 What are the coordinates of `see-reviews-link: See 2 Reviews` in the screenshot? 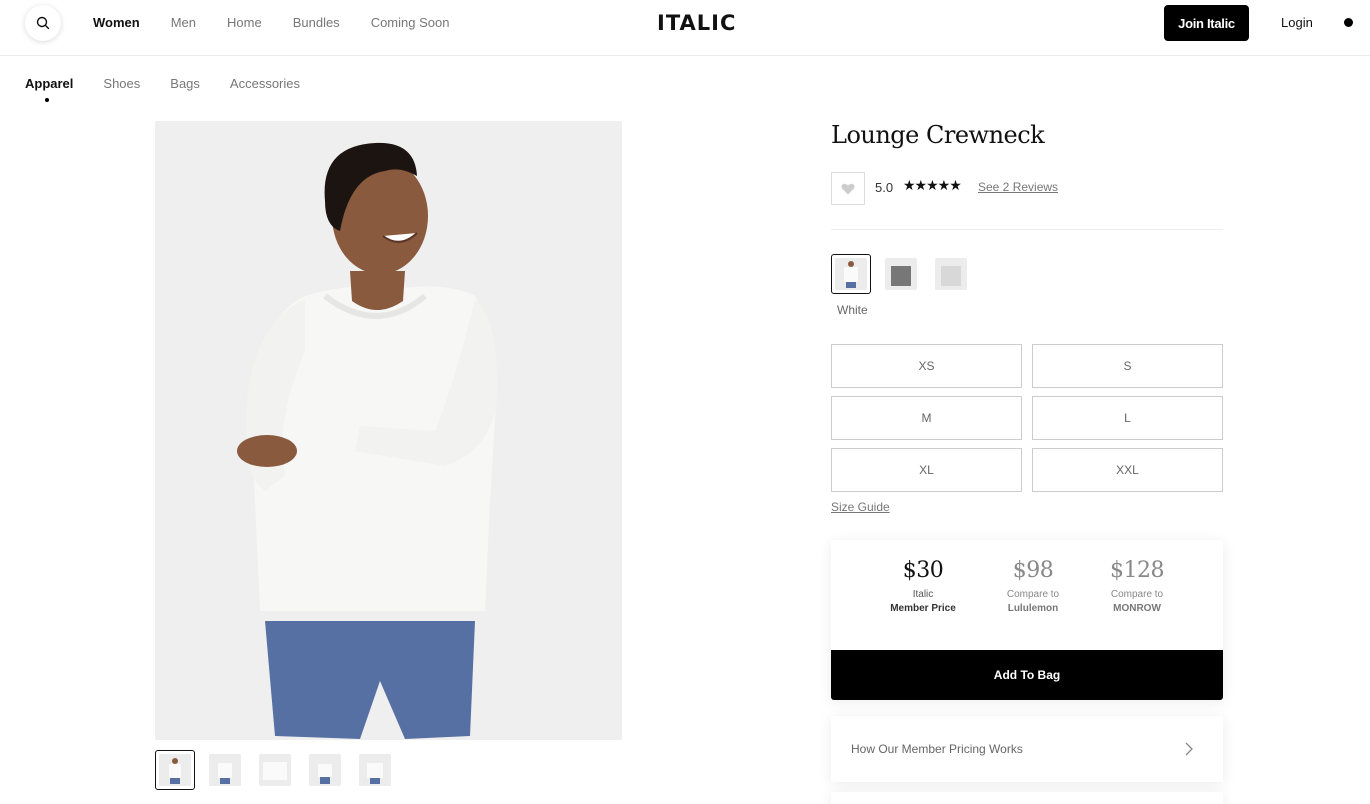 It's located at (1018, 187).